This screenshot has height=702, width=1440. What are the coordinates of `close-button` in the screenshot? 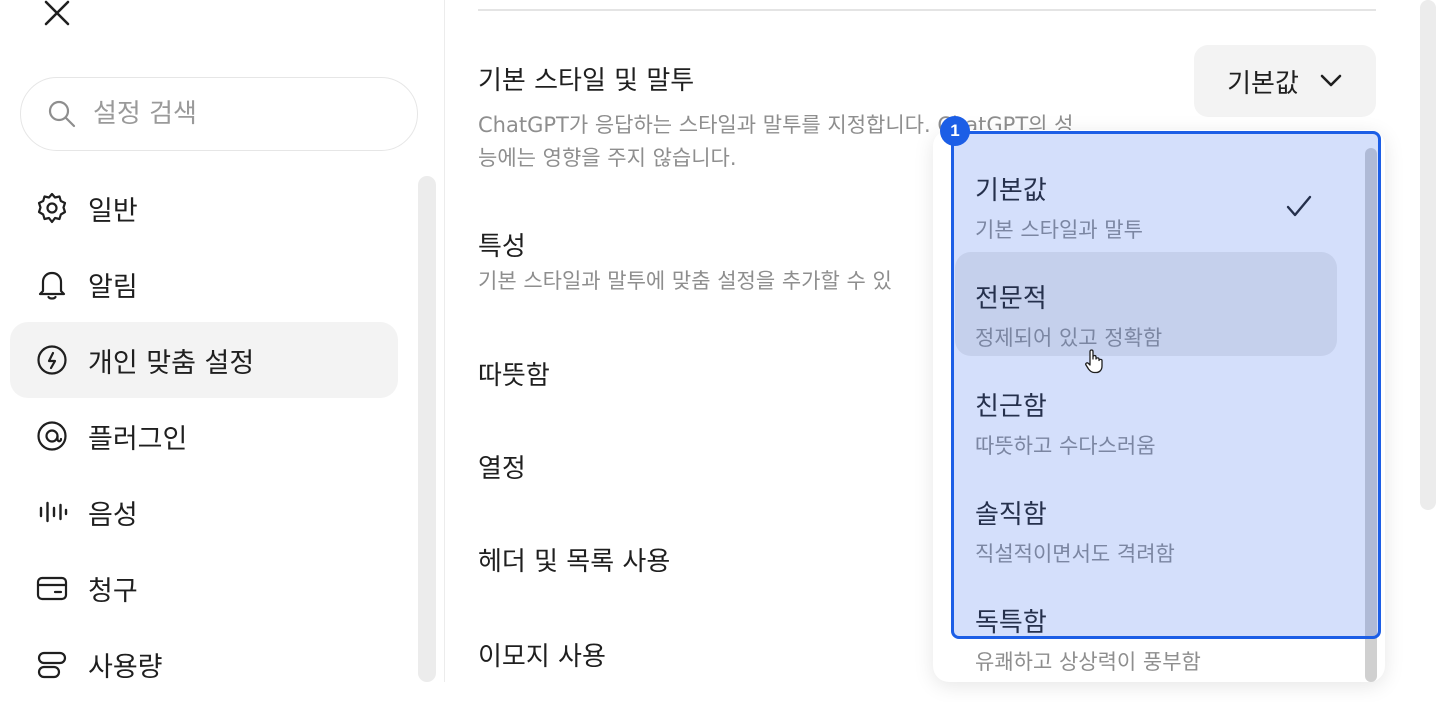 It's located at (57, 13).